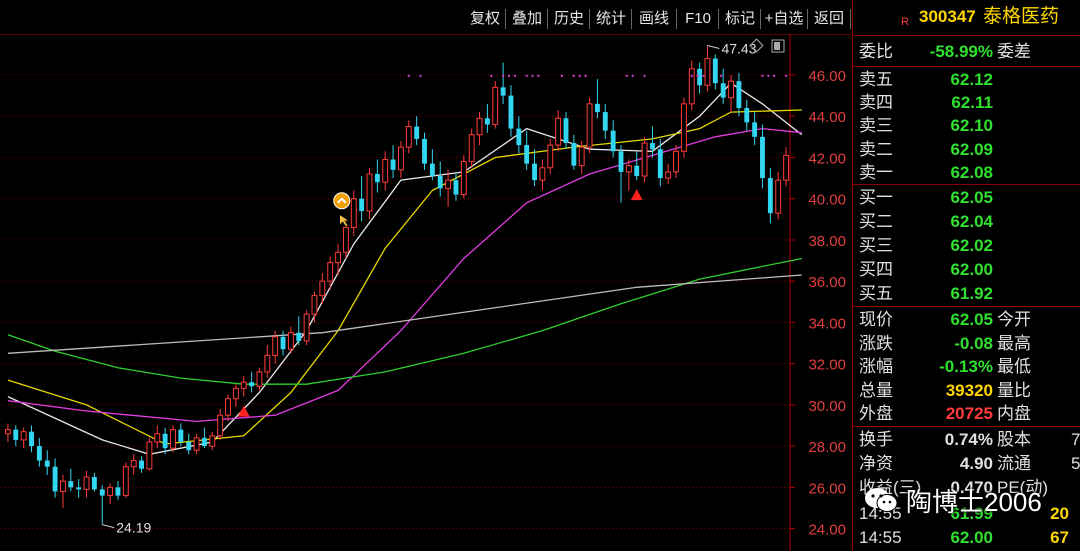  Describe the element at coordinates (698, 19) in the screenshot. I see `toolbar-button-5: F10` at that location.